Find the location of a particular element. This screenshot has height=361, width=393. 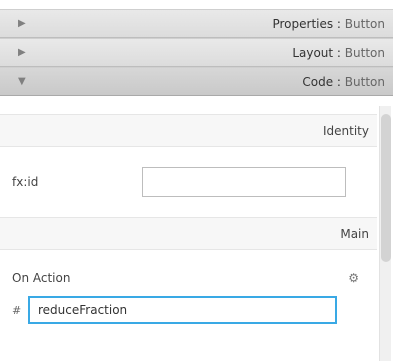

on-action-field-row: # reduceFraction is located at coordinates (189, 310).